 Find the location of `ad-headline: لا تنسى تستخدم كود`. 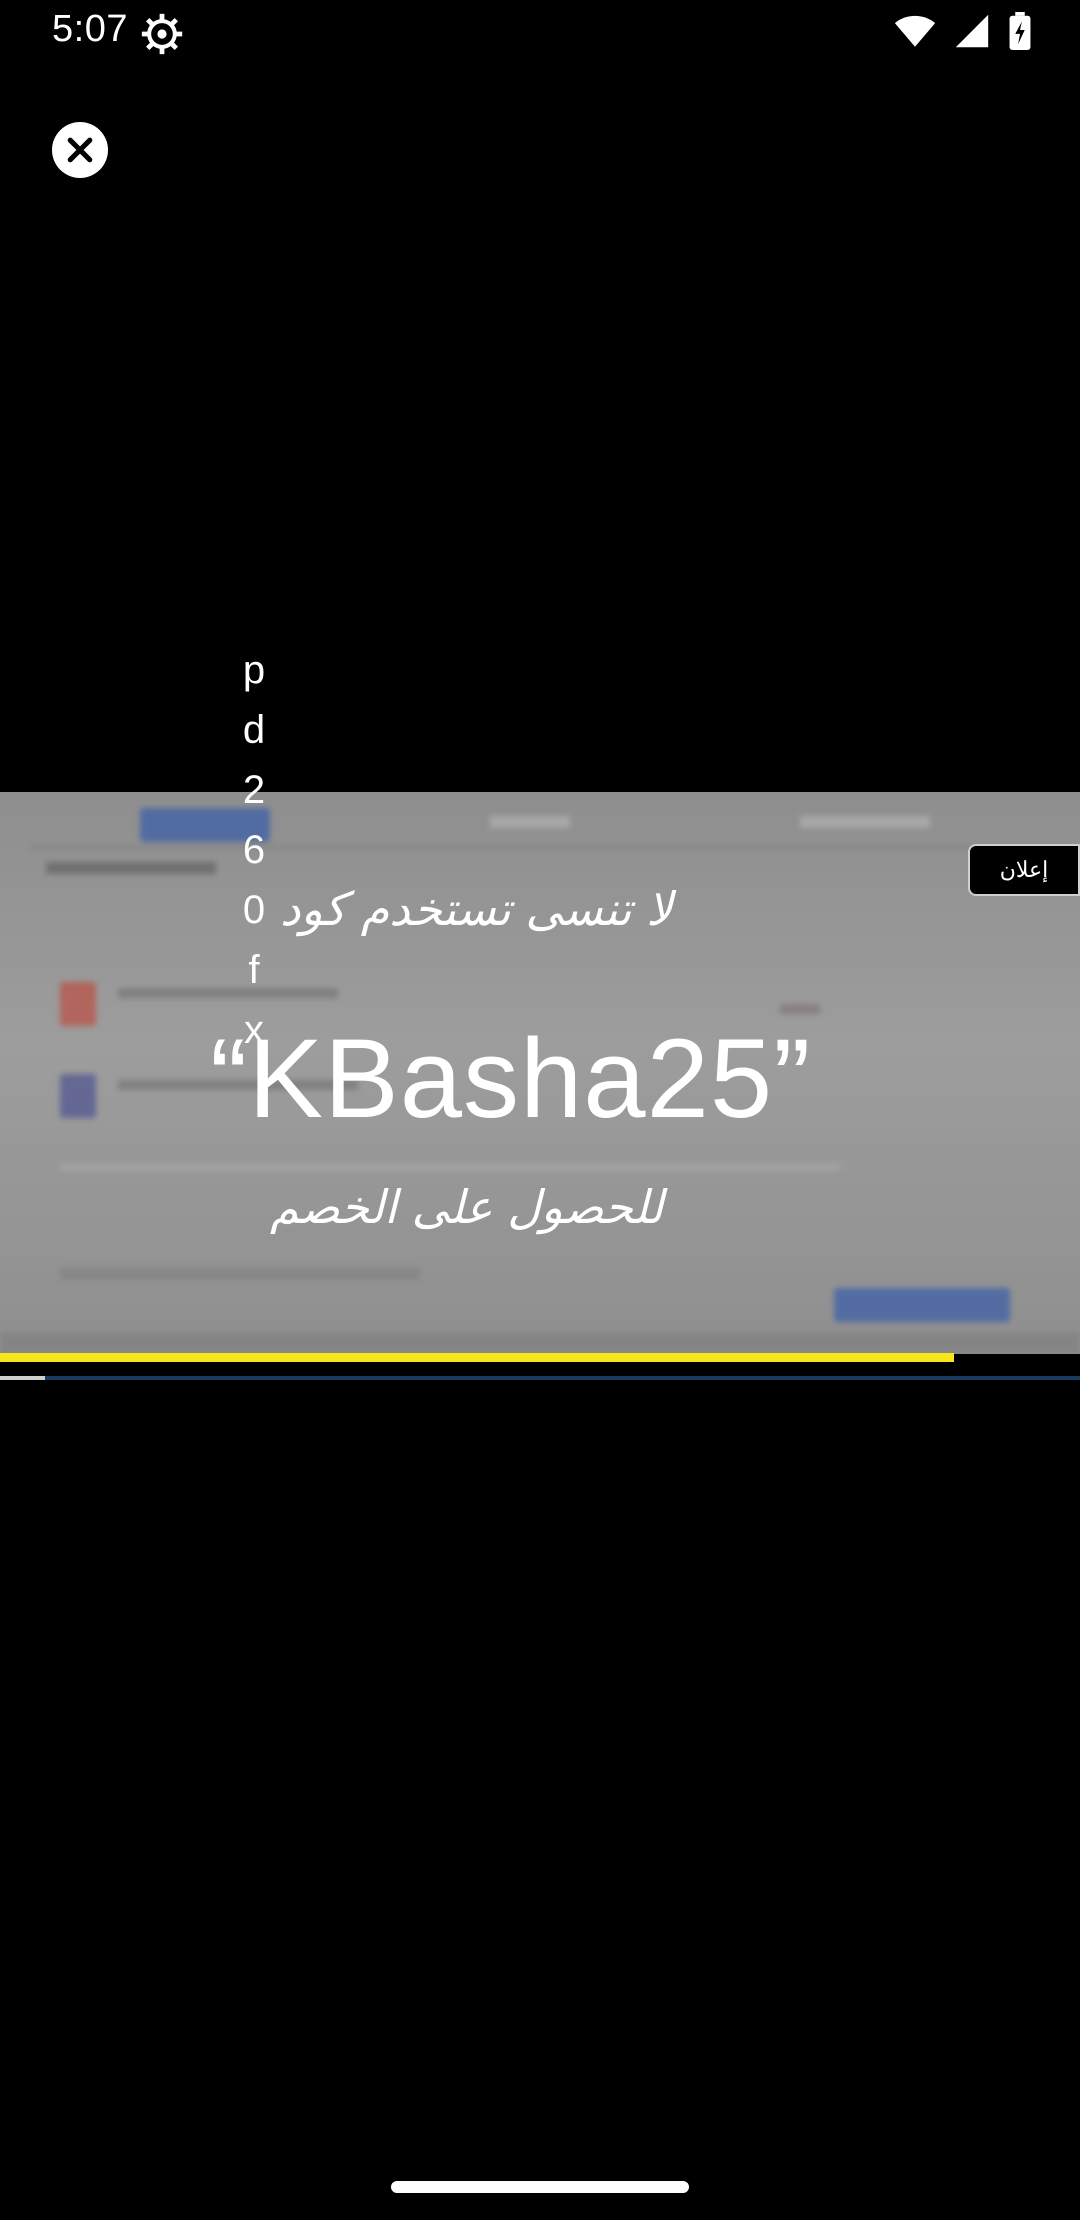

ad-headline: لا تنسى تستخدم كود is located at coordinates (476, 909).